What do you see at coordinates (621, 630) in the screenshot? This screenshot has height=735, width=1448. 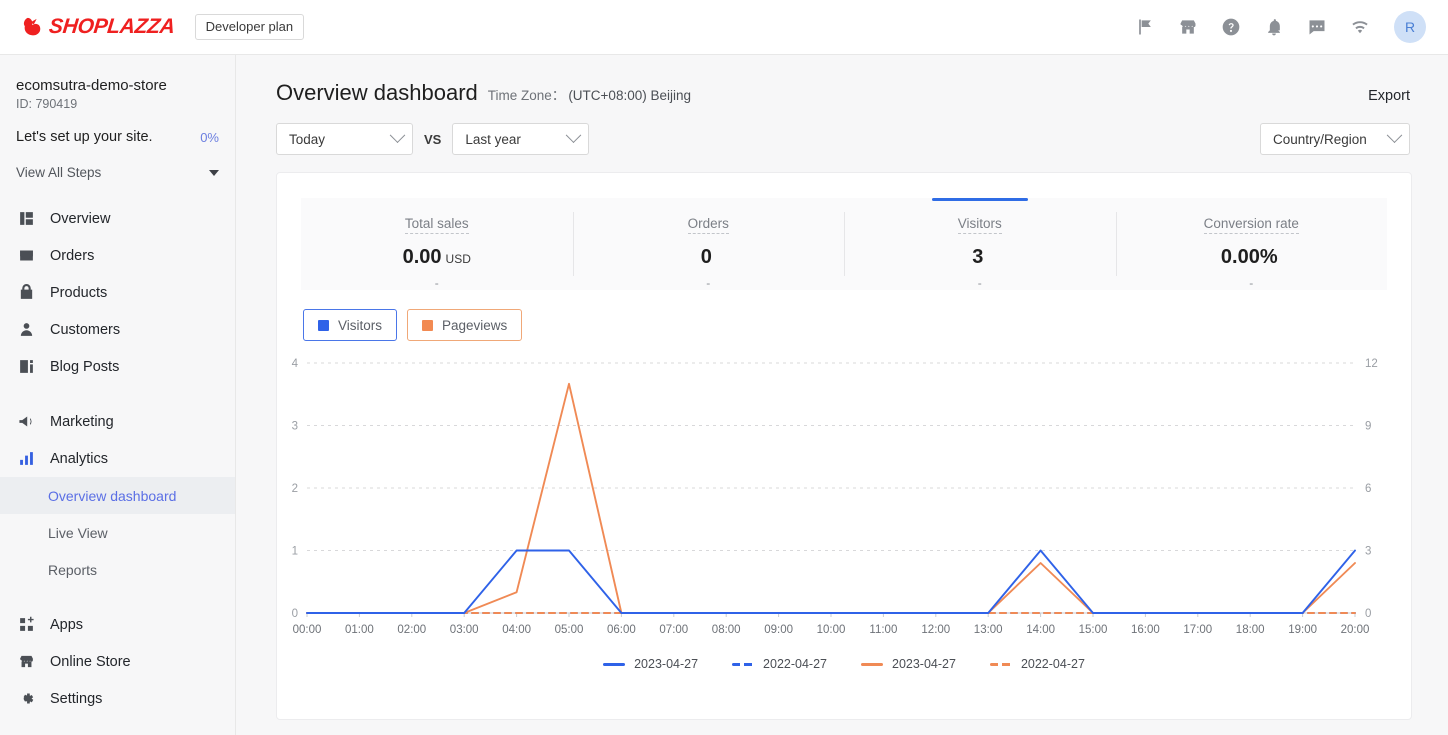 I see `svg-text: 06:00` at bounding box center [621, 630].